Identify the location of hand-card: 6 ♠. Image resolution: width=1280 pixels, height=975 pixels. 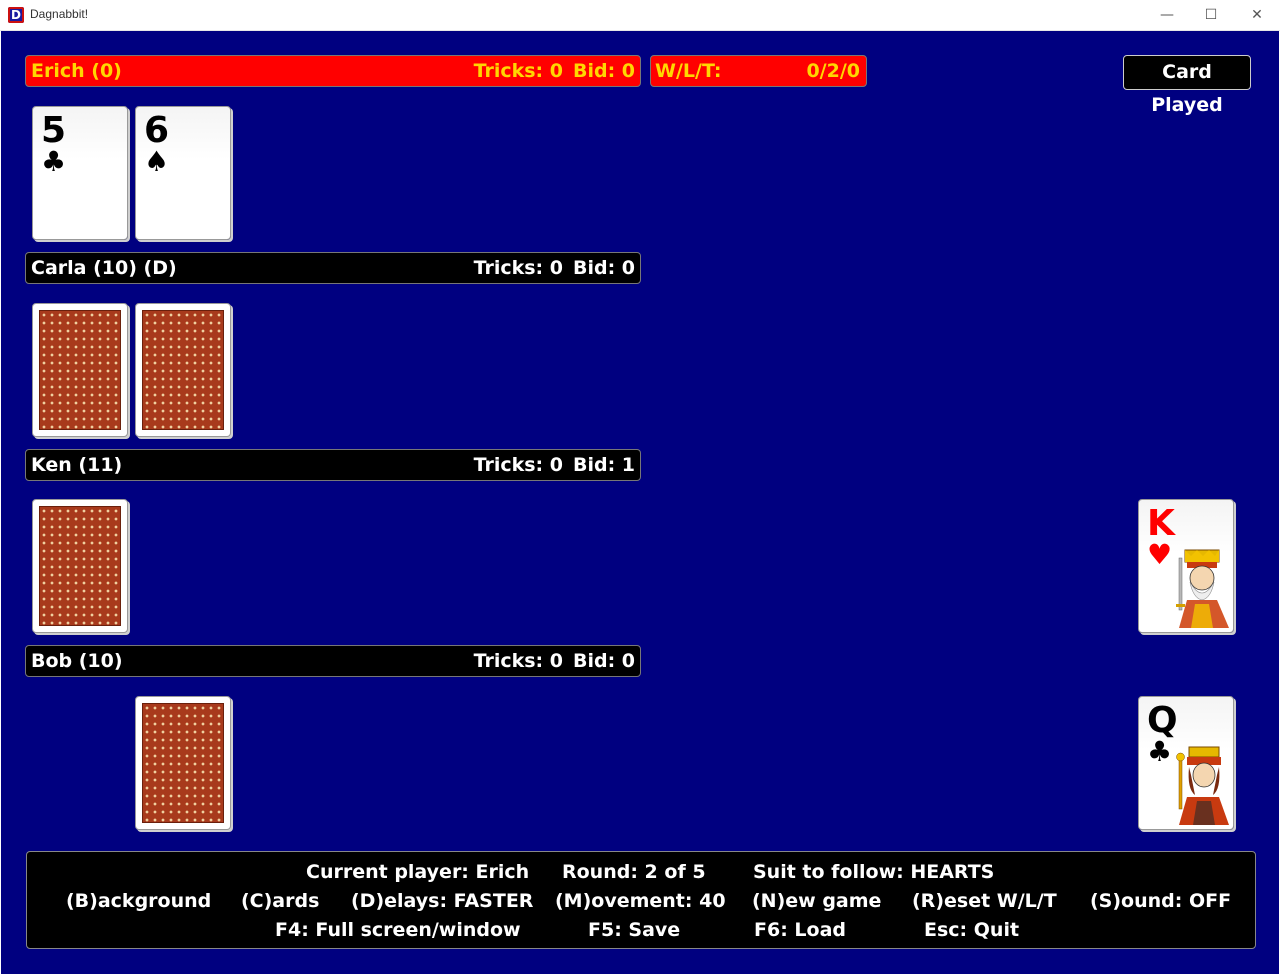
(183, 173).